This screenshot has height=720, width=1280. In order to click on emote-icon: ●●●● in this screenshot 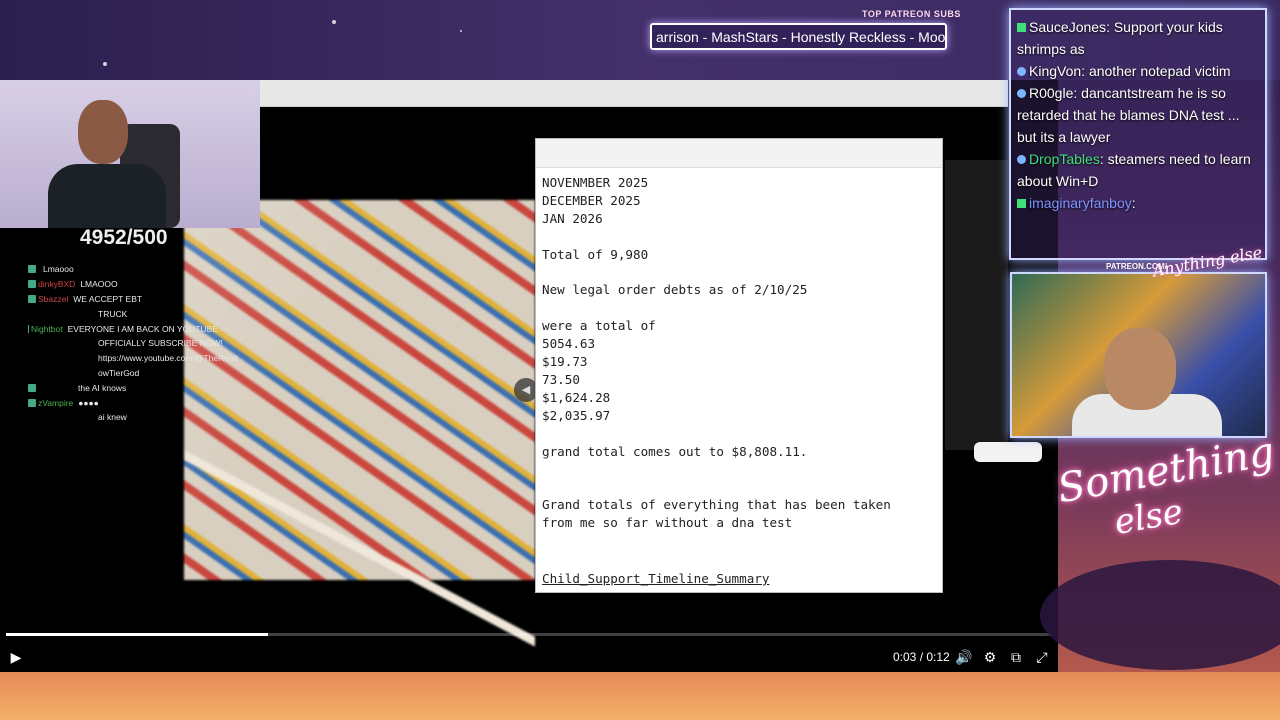, I will do `click(88, 402)`.